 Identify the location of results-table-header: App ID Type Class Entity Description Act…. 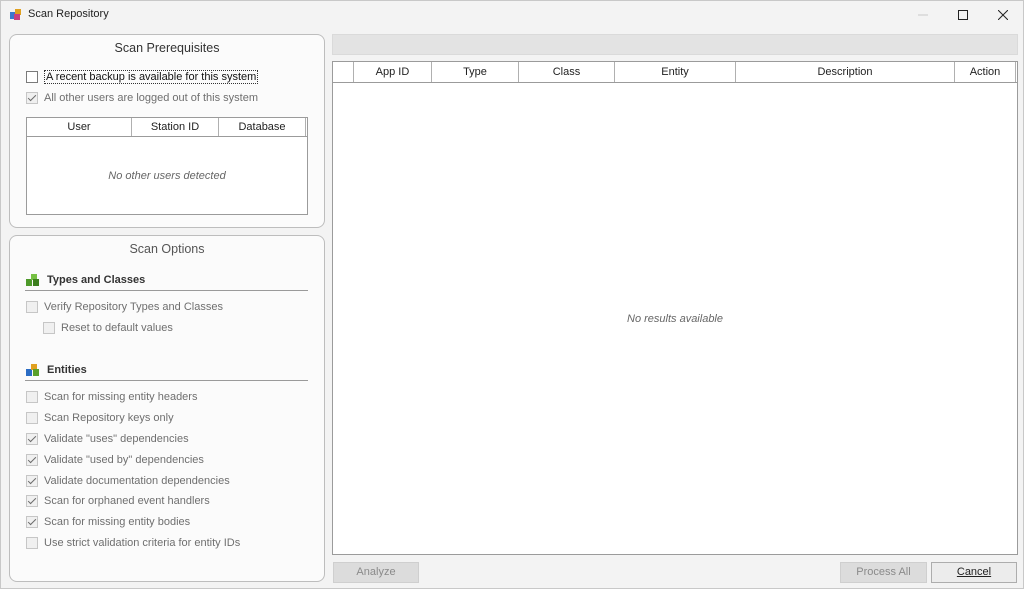
(675, 72).